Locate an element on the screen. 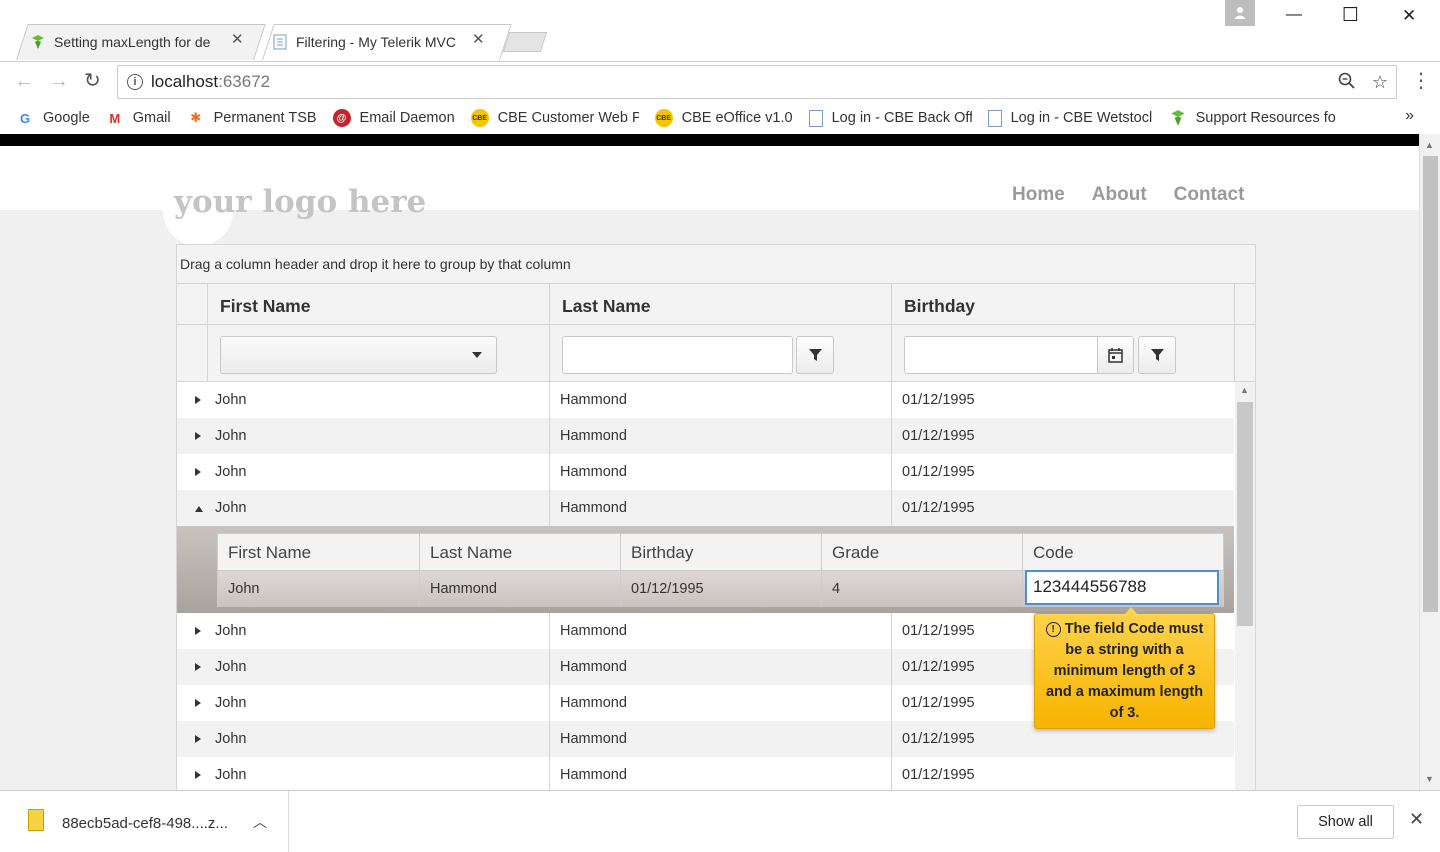  filter-cell-first-name is located at coordinates (378, 353).